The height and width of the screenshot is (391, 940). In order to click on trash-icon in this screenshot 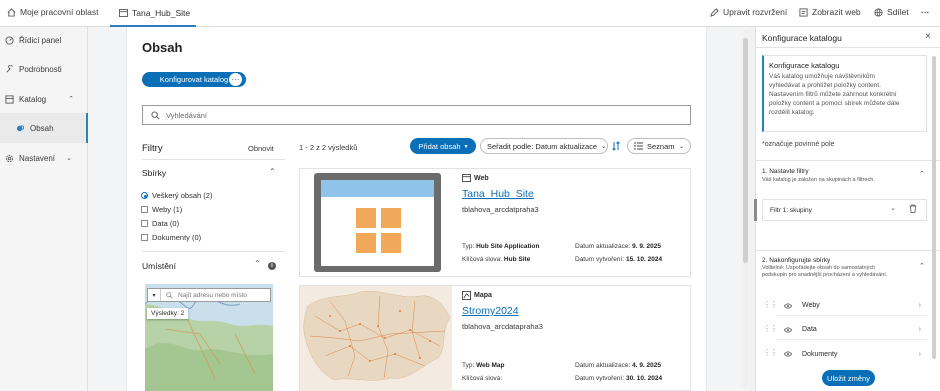, I will do `click(913, 208)`.